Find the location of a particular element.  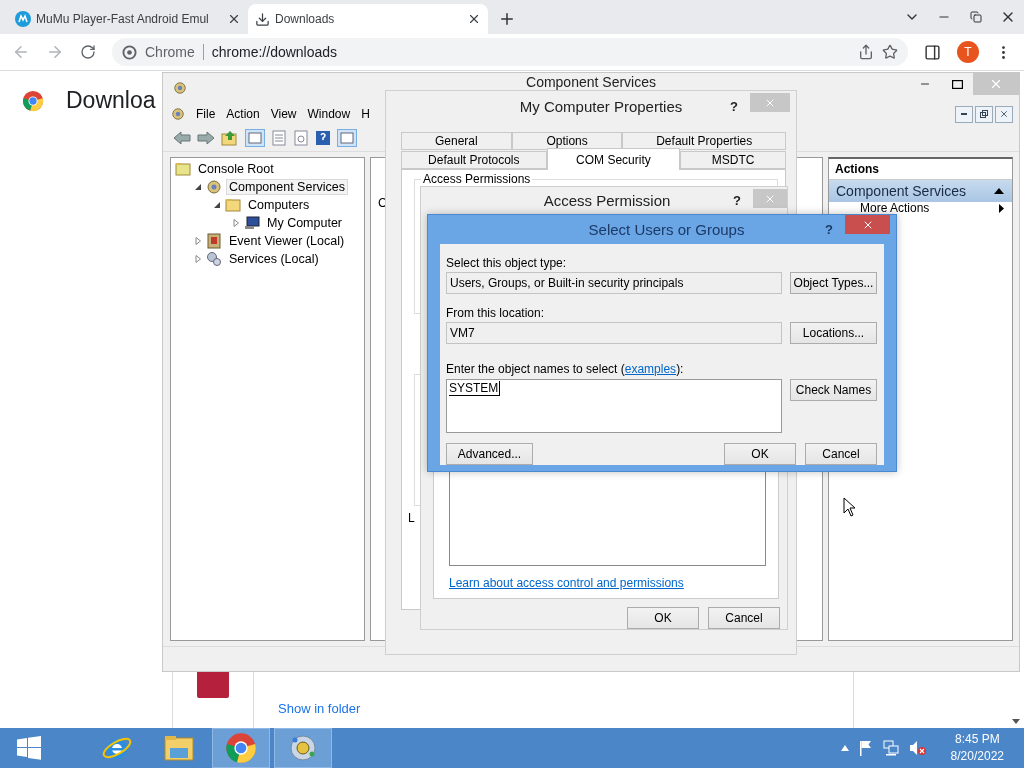

gears-icon is located at coordinates (214, 259).